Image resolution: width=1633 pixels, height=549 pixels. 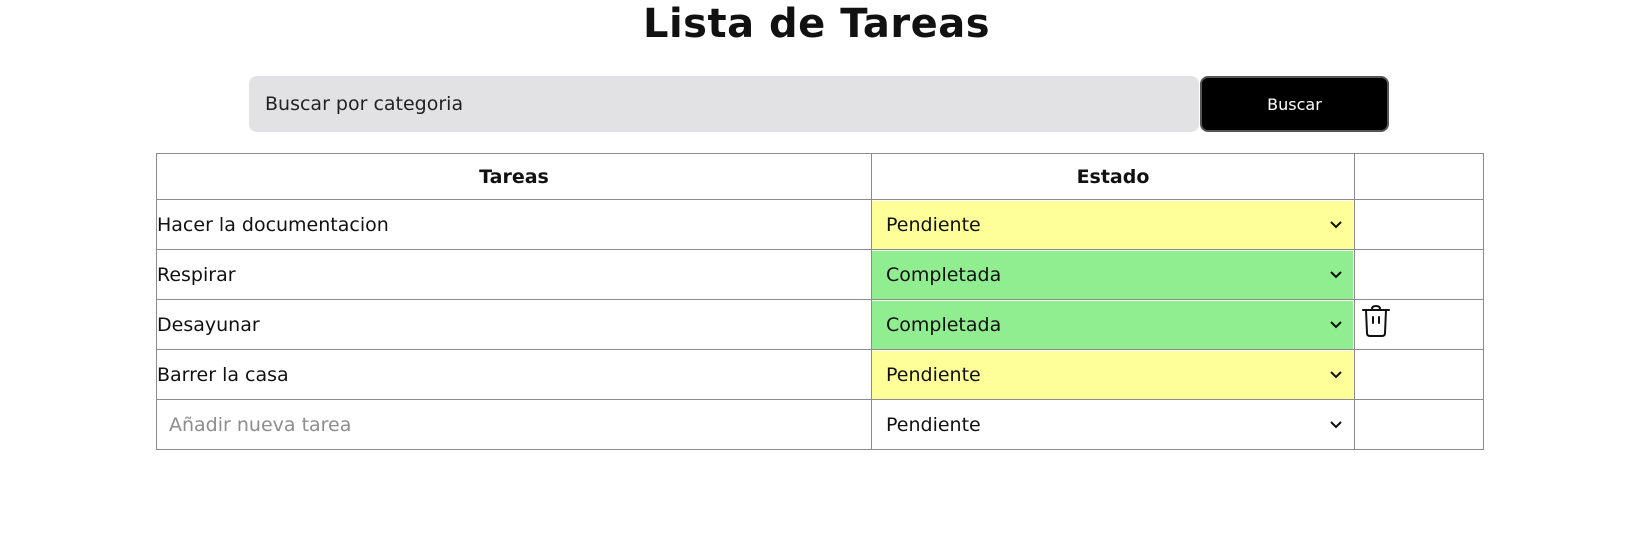 I want to click on new-task-input, so click(x=514, y=424).